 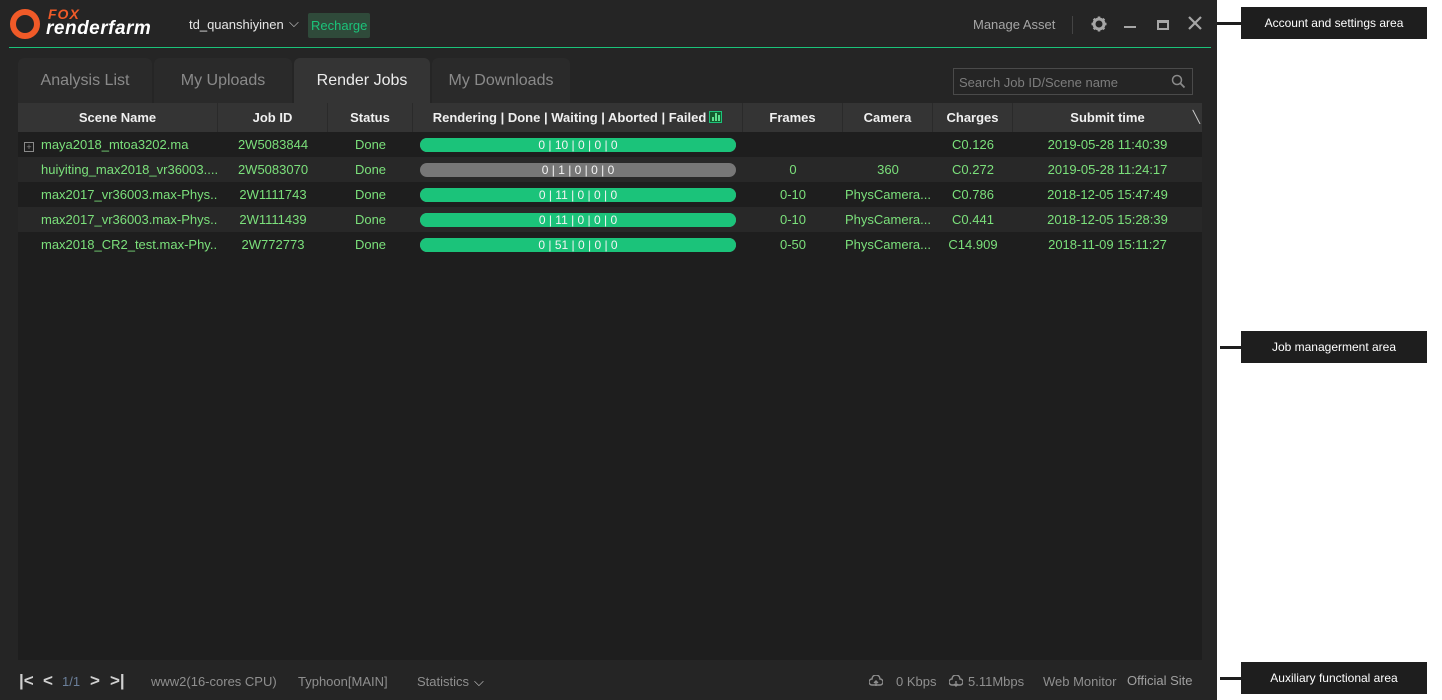 I want to click on tab-my-uploads: My Uploads, so click(x=223, y=80).